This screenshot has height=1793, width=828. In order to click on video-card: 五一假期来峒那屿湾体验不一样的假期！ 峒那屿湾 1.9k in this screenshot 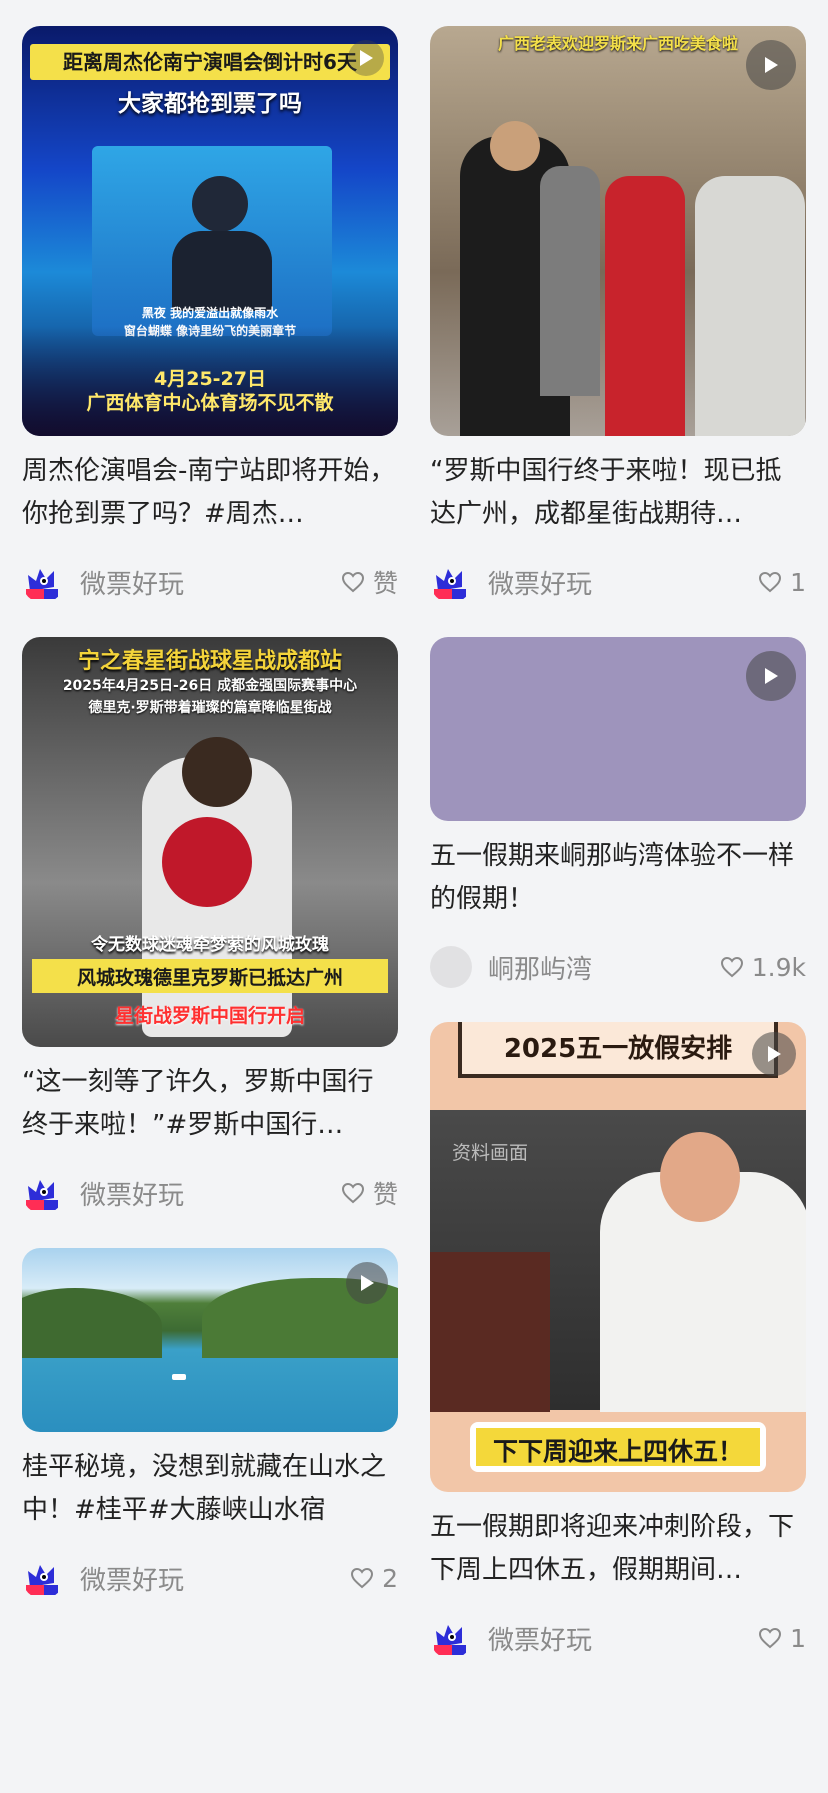, I will do `click(618, 813)`.